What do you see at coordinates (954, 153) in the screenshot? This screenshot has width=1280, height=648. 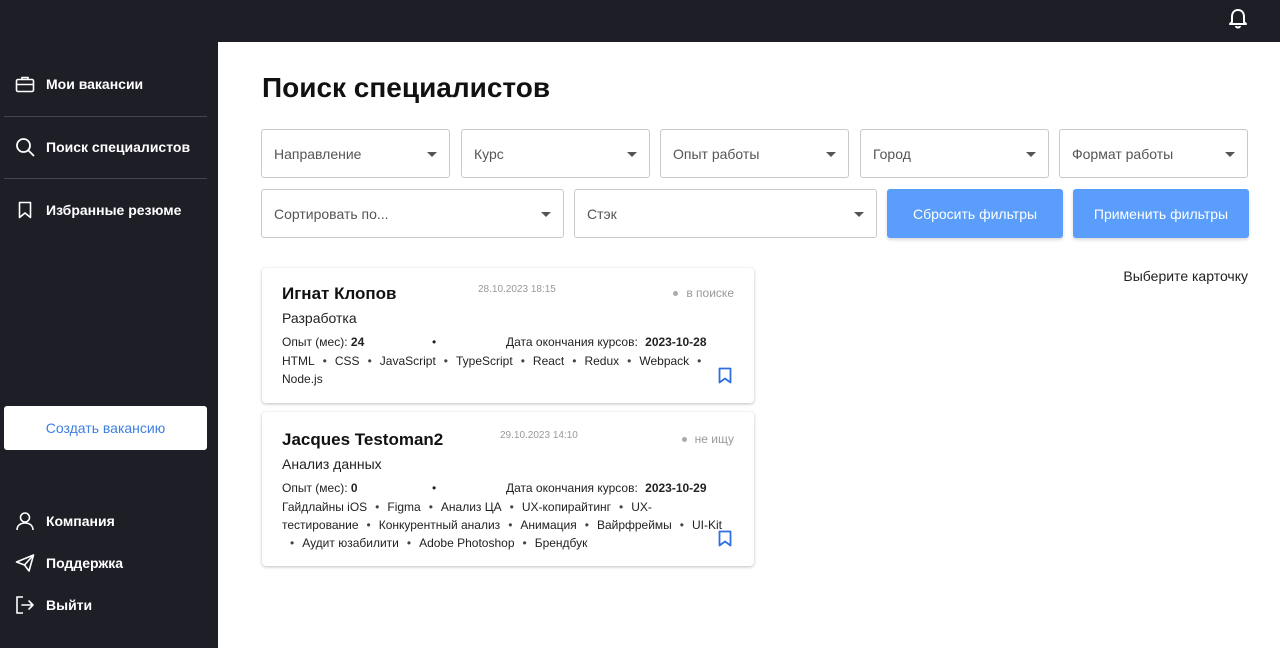 I see `city-select: Город` at bounding box center [954, 153].